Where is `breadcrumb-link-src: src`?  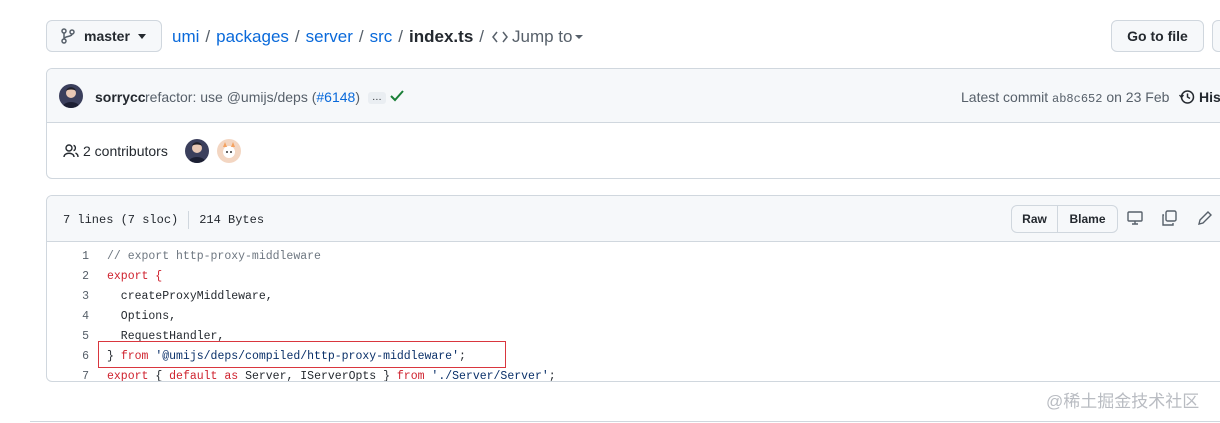
breadcrumb-link-src: src is located at coordinates (381, 37).